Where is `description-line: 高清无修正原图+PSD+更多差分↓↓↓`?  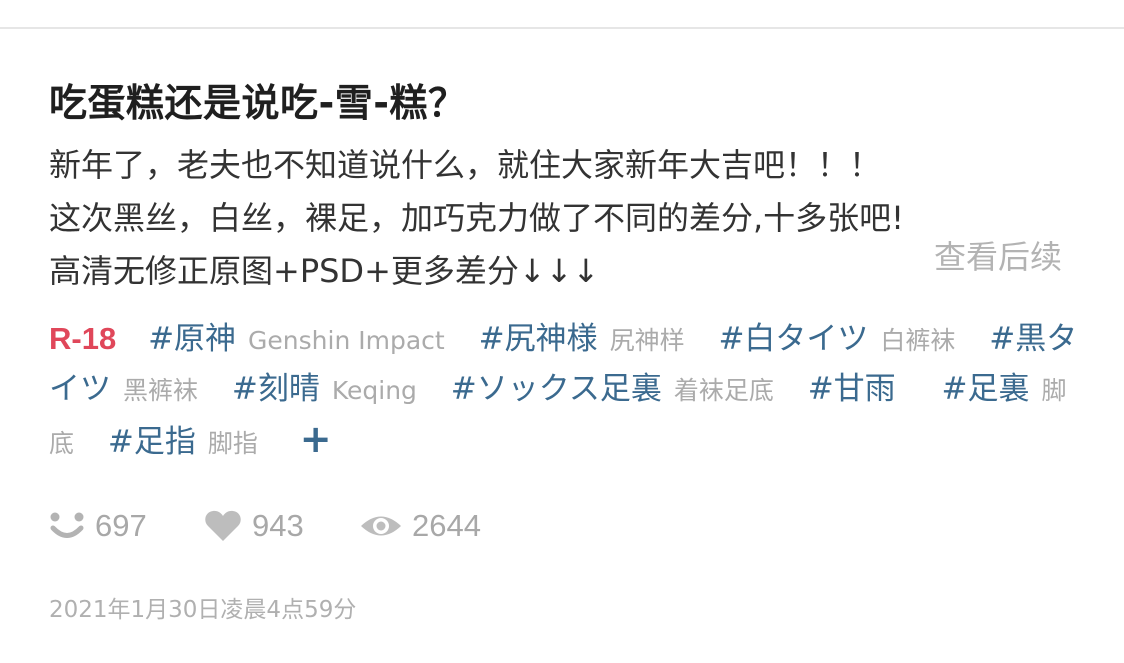 description-line: 高清无修正原图+PSD+更多差分↓↓↓ is located at coordinates (324, 271).